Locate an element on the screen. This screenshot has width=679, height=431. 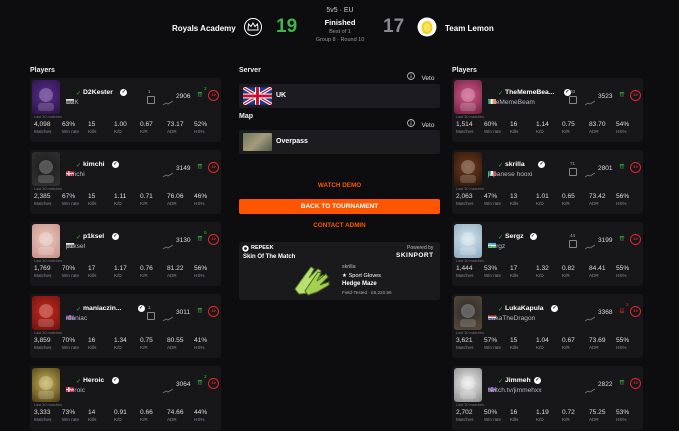
player-name: skrilla is located at coordinates (515, 164).